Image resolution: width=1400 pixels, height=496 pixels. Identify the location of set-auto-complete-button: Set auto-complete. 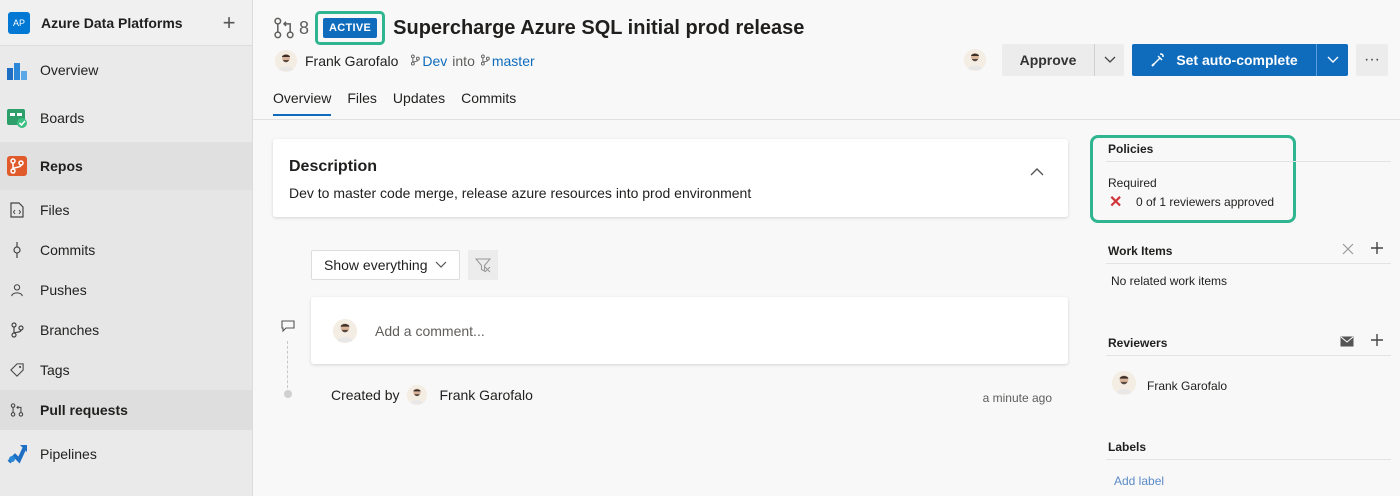
(1224, 60).